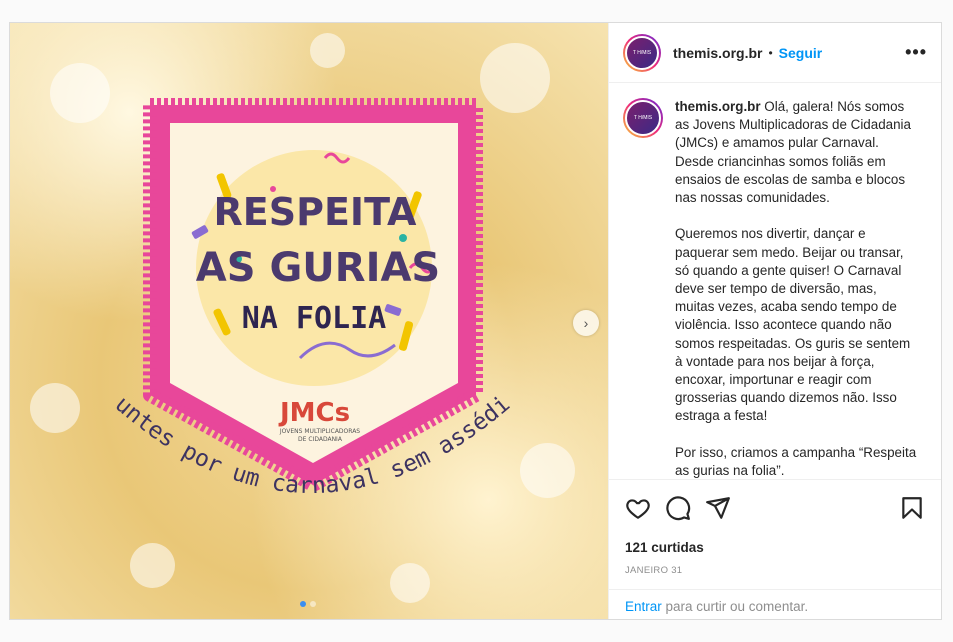  What do you see at coordinates (718, 106) in the screenshot?
I see `caption-username: themis.org.br` at bounding box center [718, 106].